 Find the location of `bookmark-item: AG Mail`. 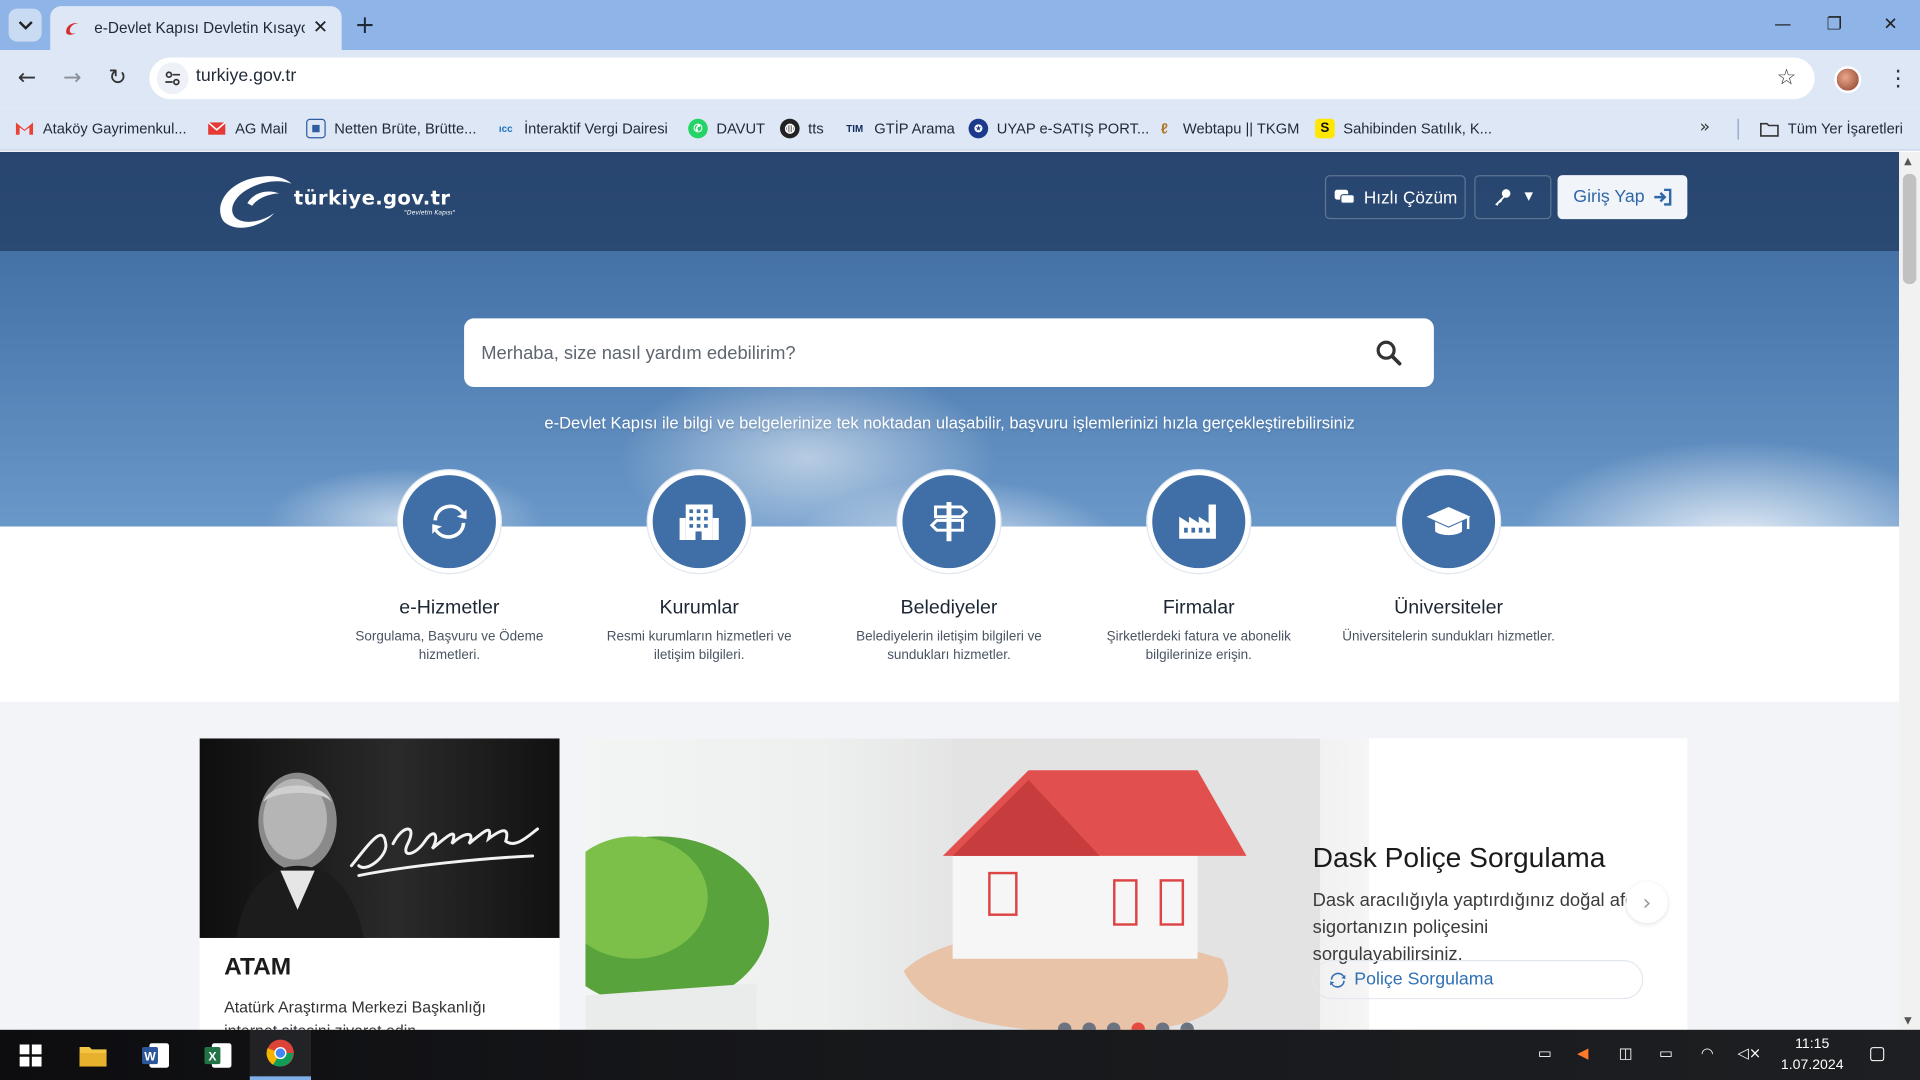

bookmark-item: AG Mail is located at coordinates (247, 128).